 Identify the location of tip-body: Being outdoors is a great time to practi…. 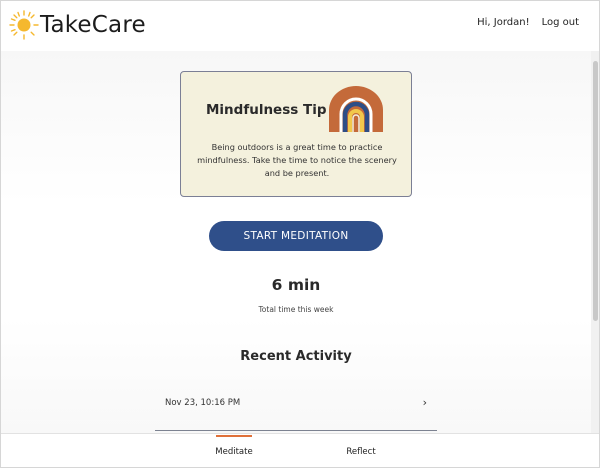
(297, 160).